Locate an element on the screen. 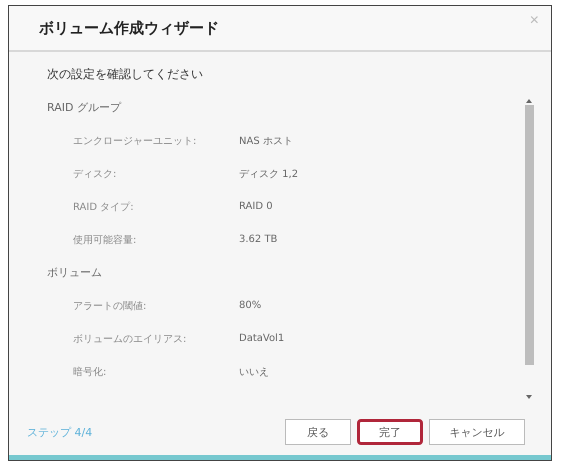 This screenshot has width=562, height=464. field-label: アラートの閾値: is located at coordinates (110, 306).